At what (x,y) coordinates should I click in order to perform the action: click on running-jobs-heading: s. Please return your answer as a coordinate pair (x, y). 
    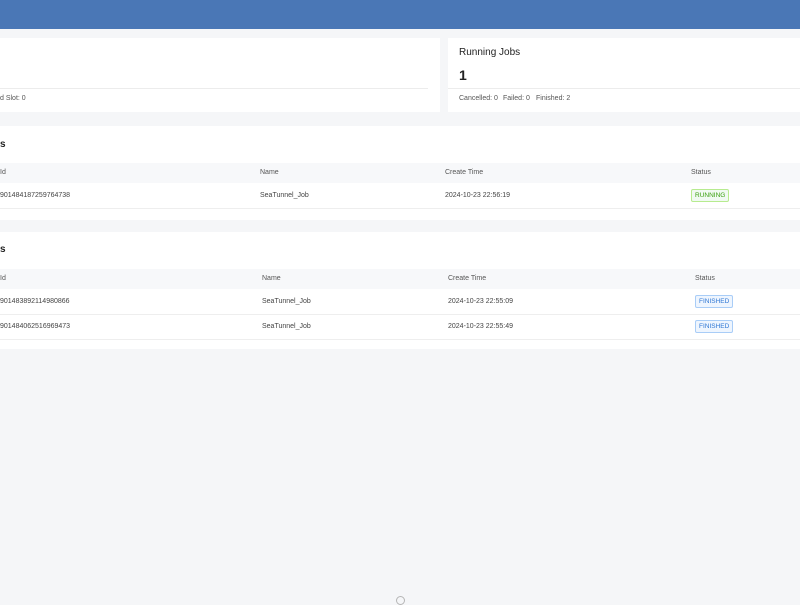
    Looking at the image, I should click on (3, 144).